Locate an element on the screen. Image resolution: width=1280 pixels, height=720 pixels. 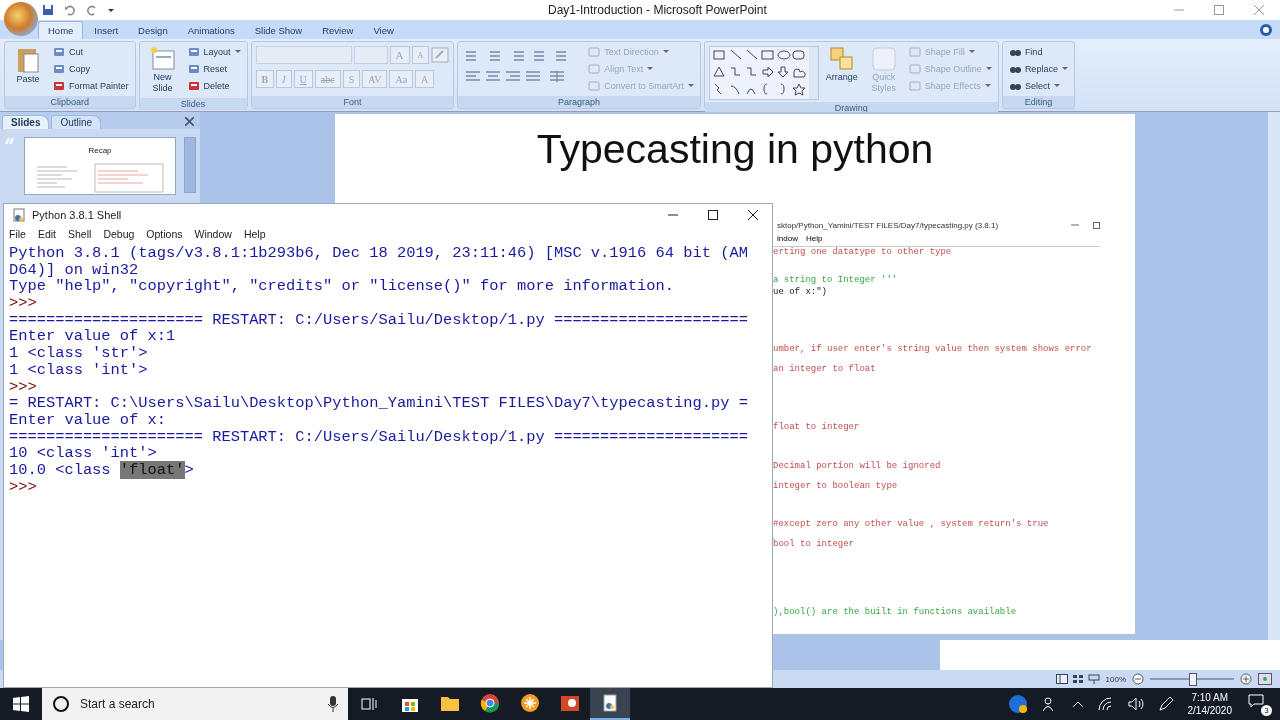
ribbon-tab: Review is located at coordinates (338, 30).